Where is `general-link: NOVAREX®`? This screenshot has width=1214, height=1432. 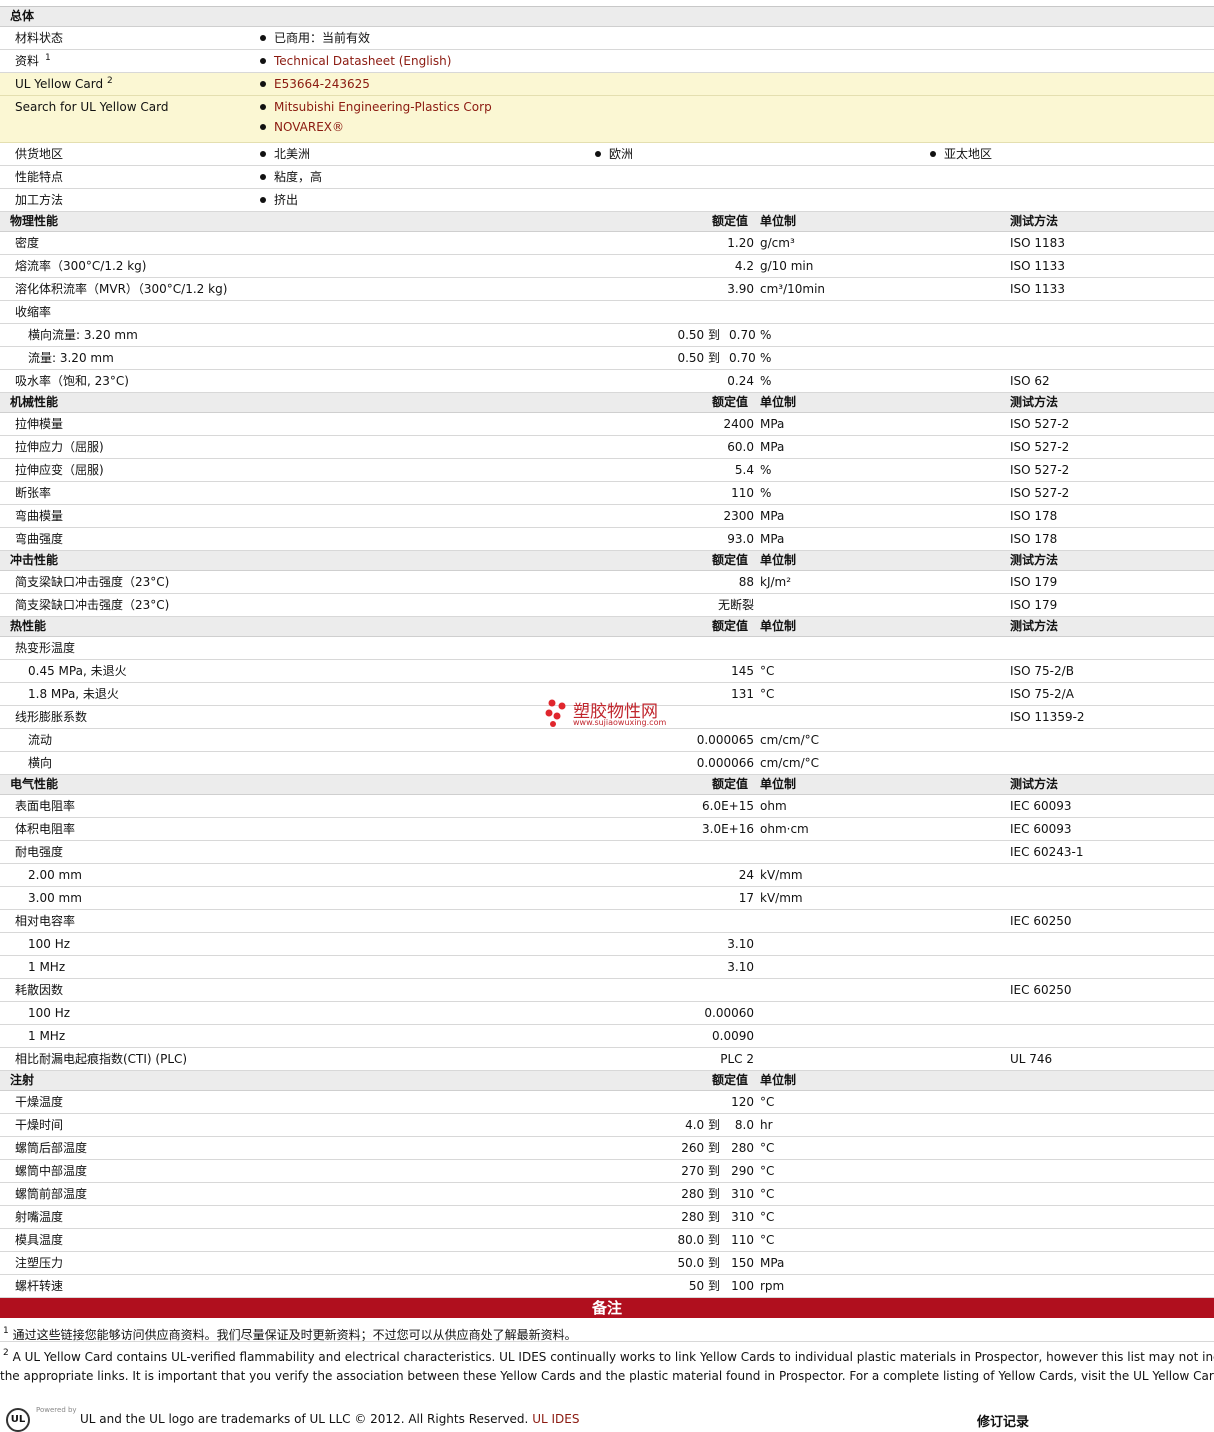 general-link: NOVAREX® is located at coordinates (309, 127).